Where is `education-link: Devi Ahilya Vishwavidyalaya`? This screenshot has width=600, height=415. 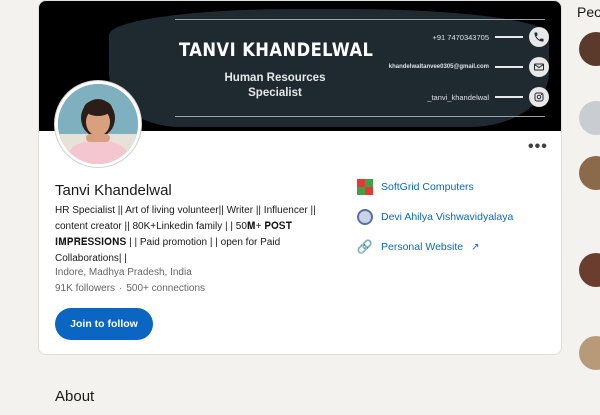 education-link: Devi Ahilya Vishwavidyalaya is located at coordinates (435, 217).